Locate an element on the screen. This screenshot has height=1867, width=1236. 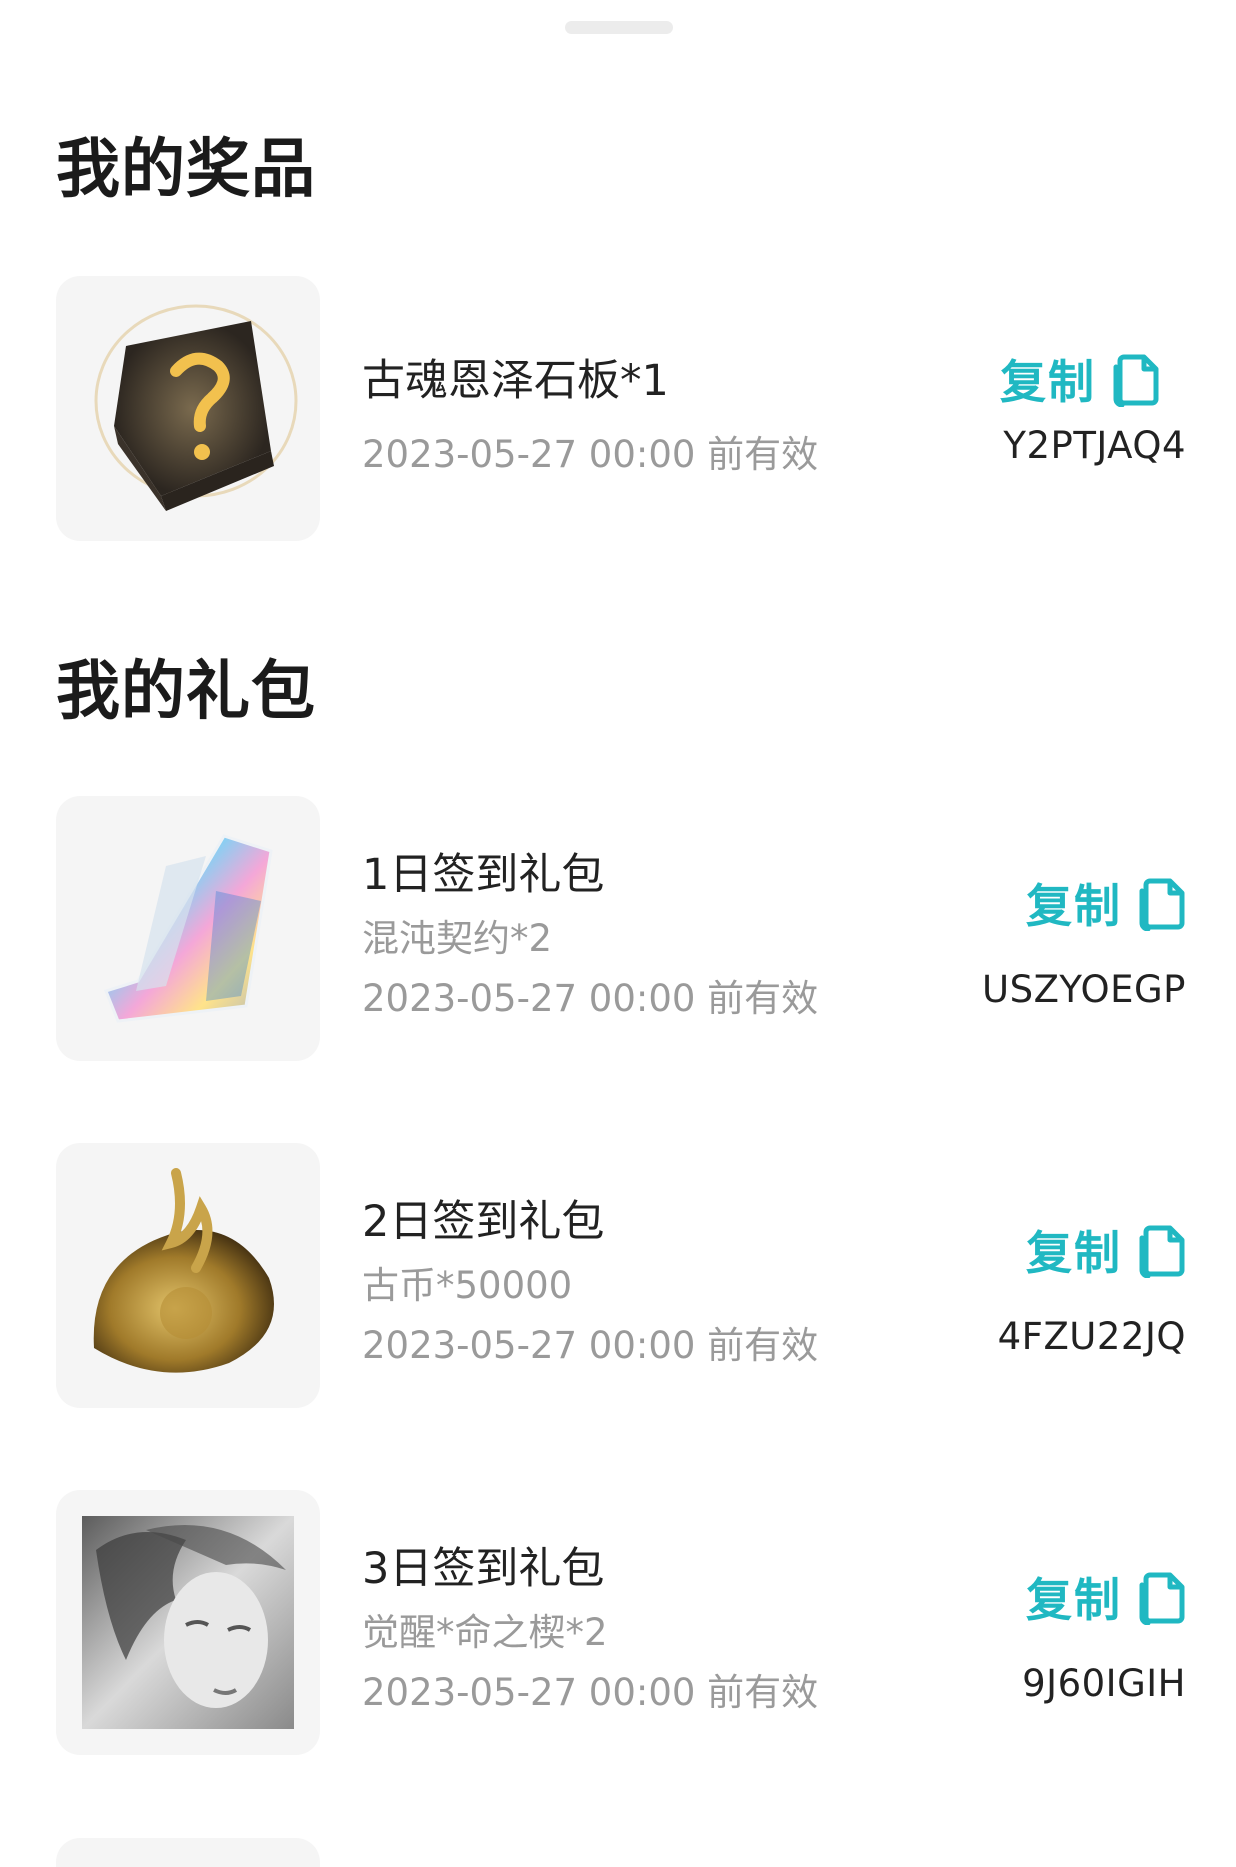
gift-content: 古币*50000 is located at coordinates (467, 1285).